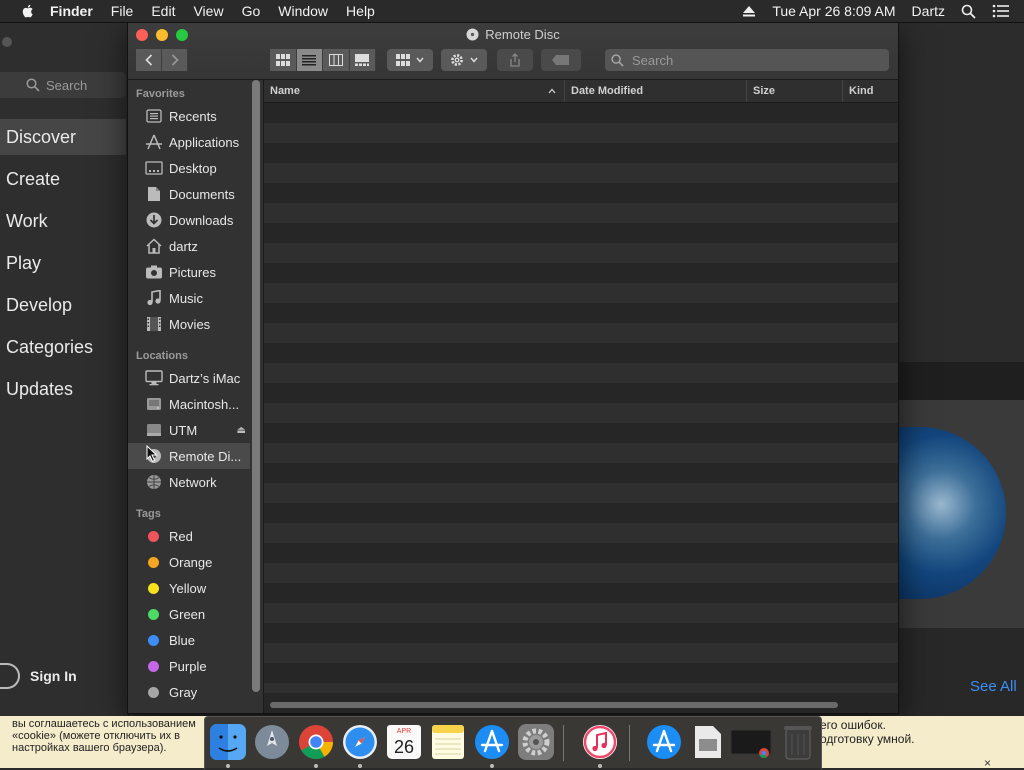 The height and width of the screenshot is (770, 1024). What do you see at coordinates (256, 386) in the screenshot?
I see `sidebar-scrollbar` at bounding box center [256, 386].